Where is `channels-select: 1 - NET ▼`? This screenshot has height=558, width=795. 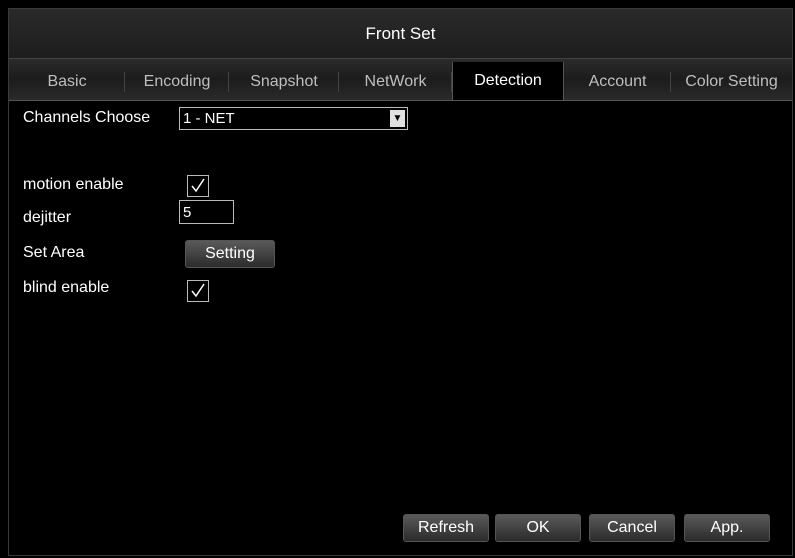
channels-select: 1 - NET ▼ is located at coordinates (293, 118).